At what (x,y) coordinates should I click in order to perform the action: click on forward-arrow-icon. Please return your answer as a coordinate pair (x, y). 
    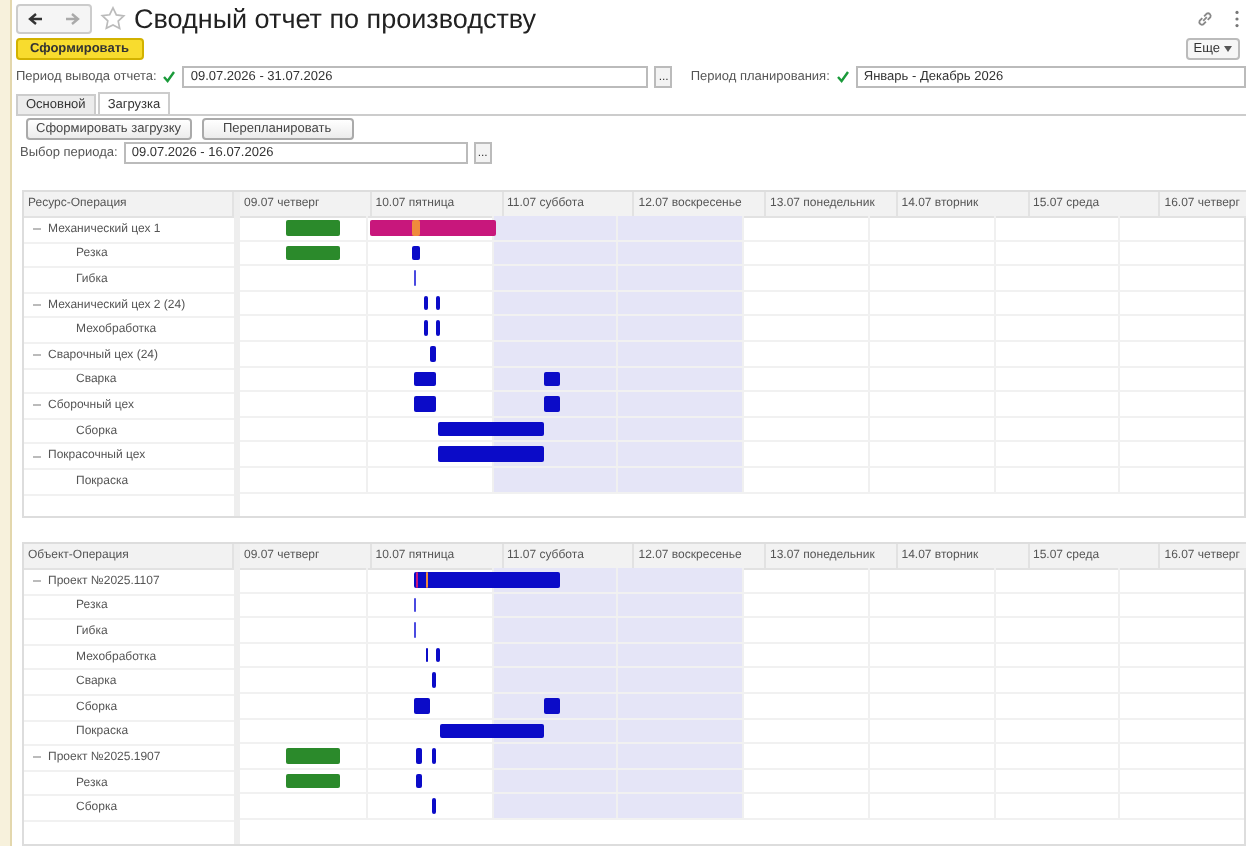
    Looking at the image, I should click on (72, 18).